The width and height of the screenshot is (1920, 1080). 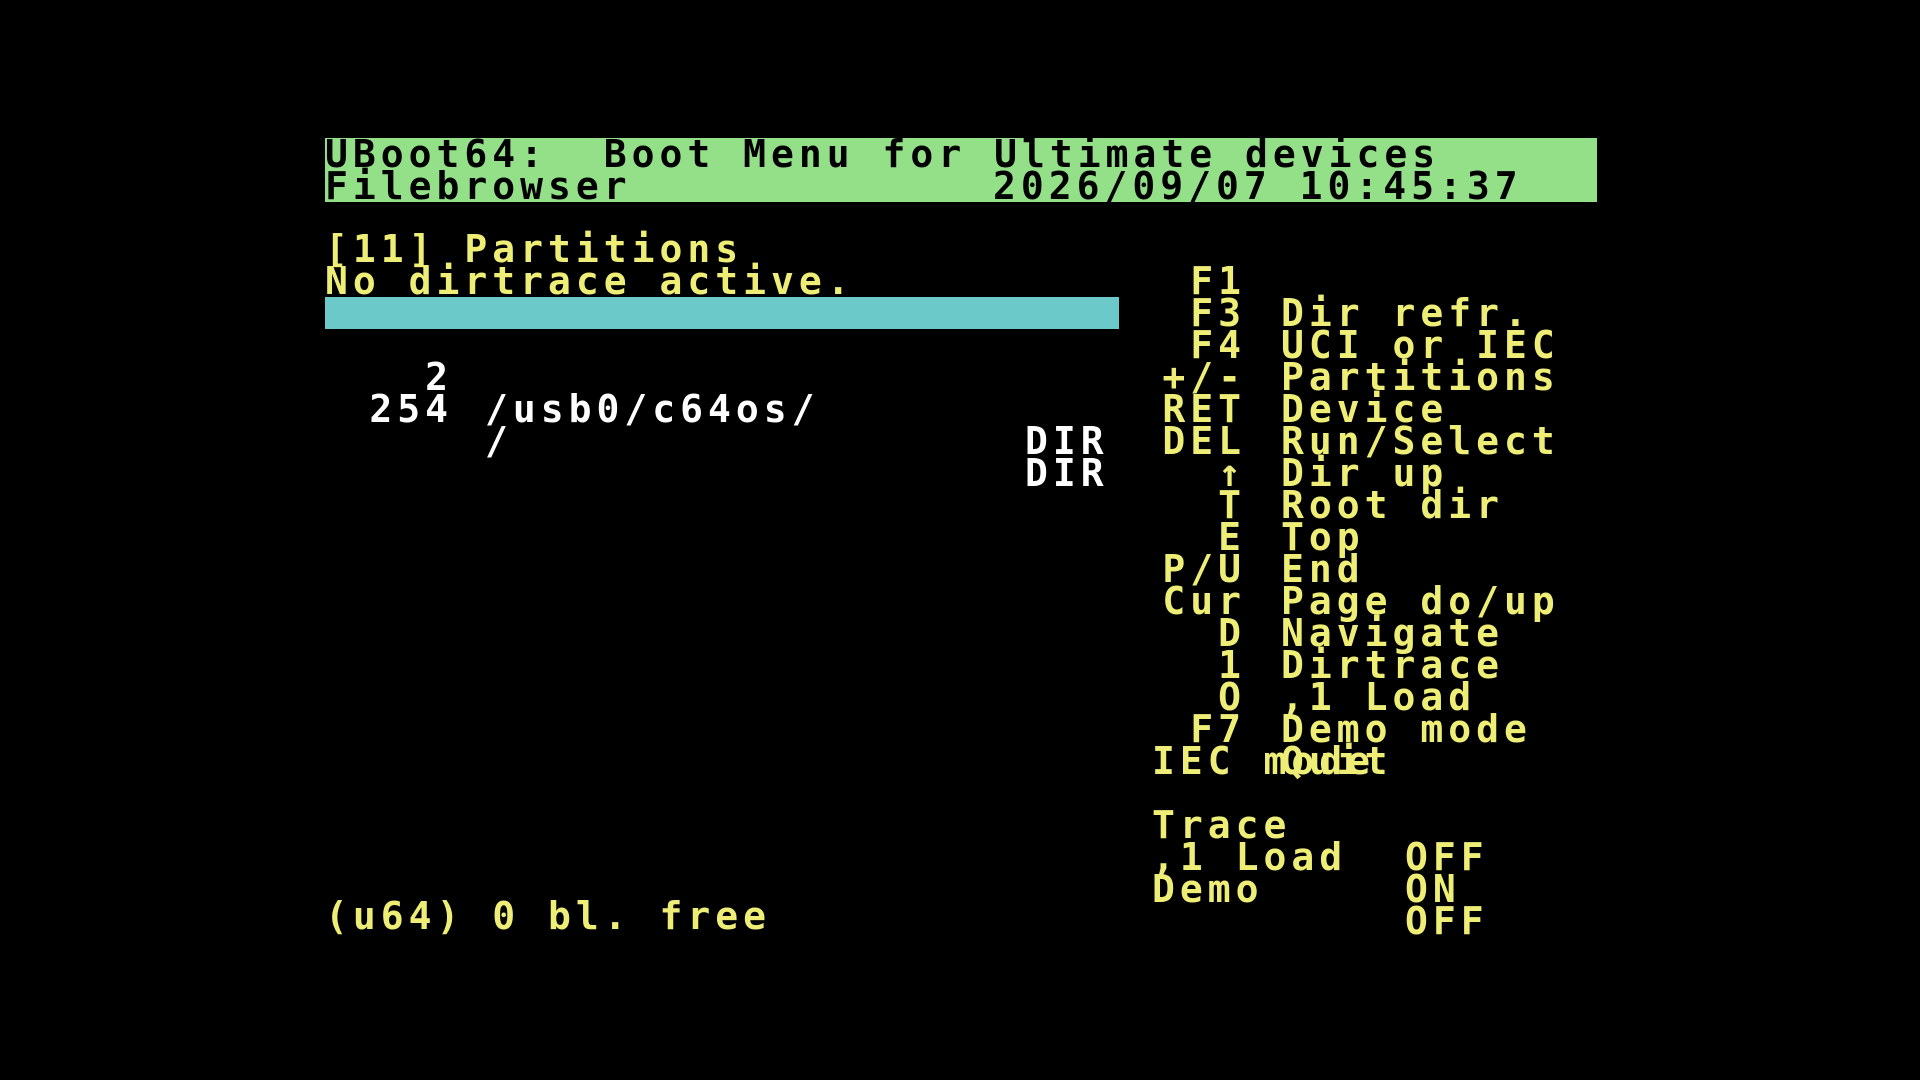 What do you see at coordinates (960, 858) in the screenshot?
I see `status-load: ,1 Load ON` at bounding box center [960, 858].